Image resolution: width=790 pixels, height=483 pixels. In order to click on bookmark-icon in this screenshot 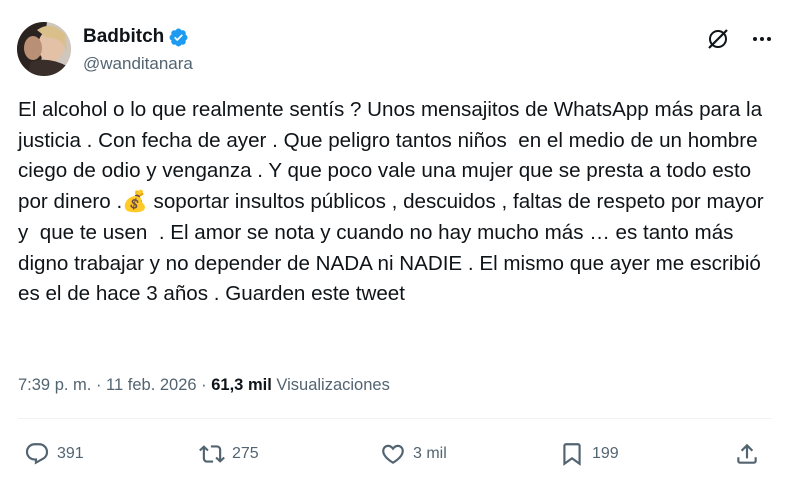, I will do `click(572, 454)`.